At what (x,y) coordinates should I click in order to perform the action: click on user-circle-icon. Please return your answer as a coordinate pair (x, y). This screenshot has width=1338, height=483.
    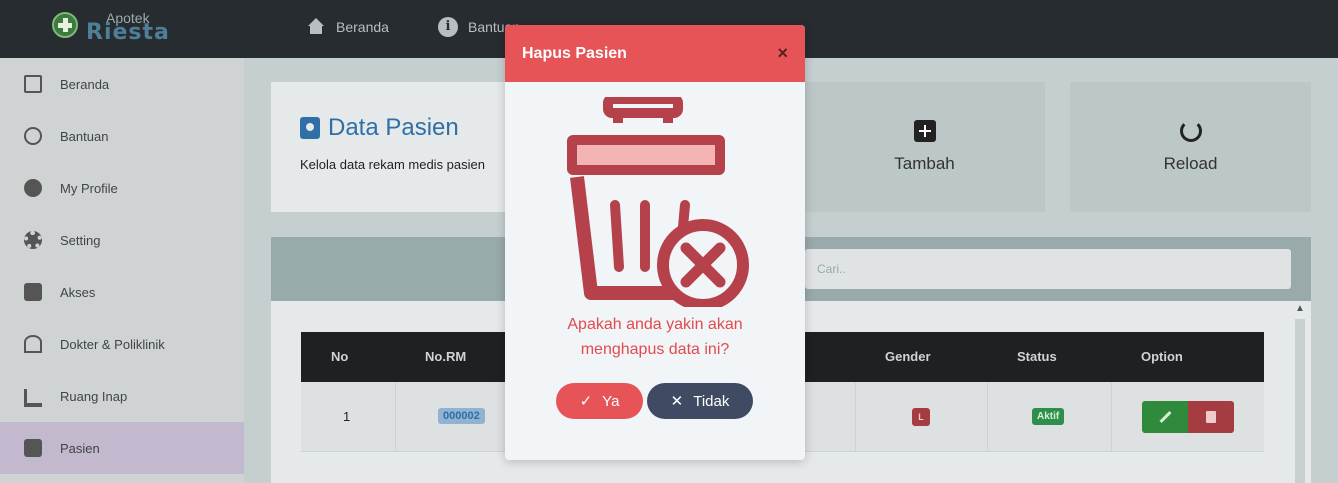
    Looking at the image, I should click on (33, 188).